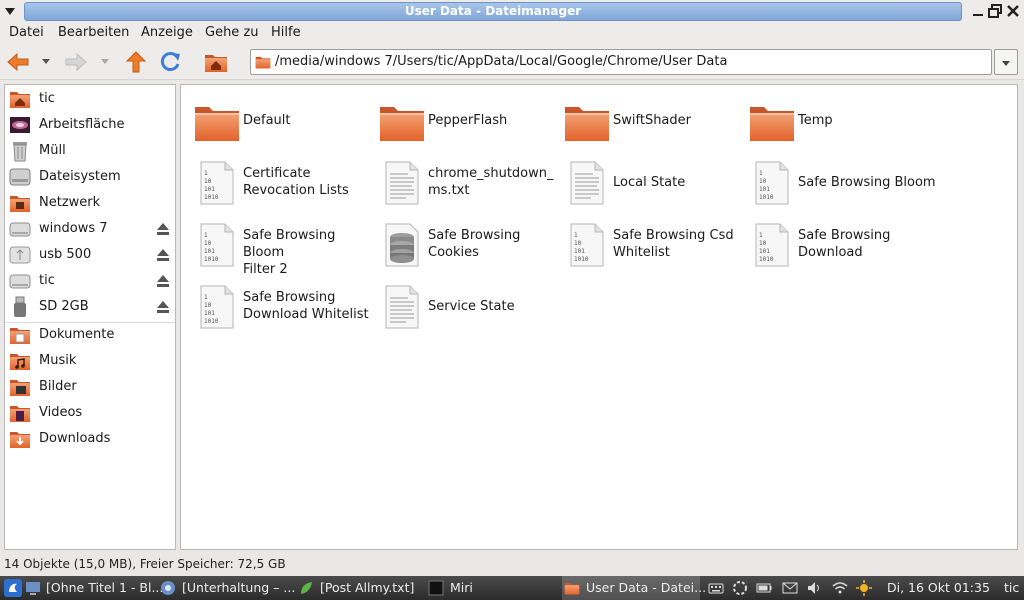 The height and width of the screenshot is (600, 1024). I want to click on sidebar-item-dokumente: Dokumente, so click(90, 335).